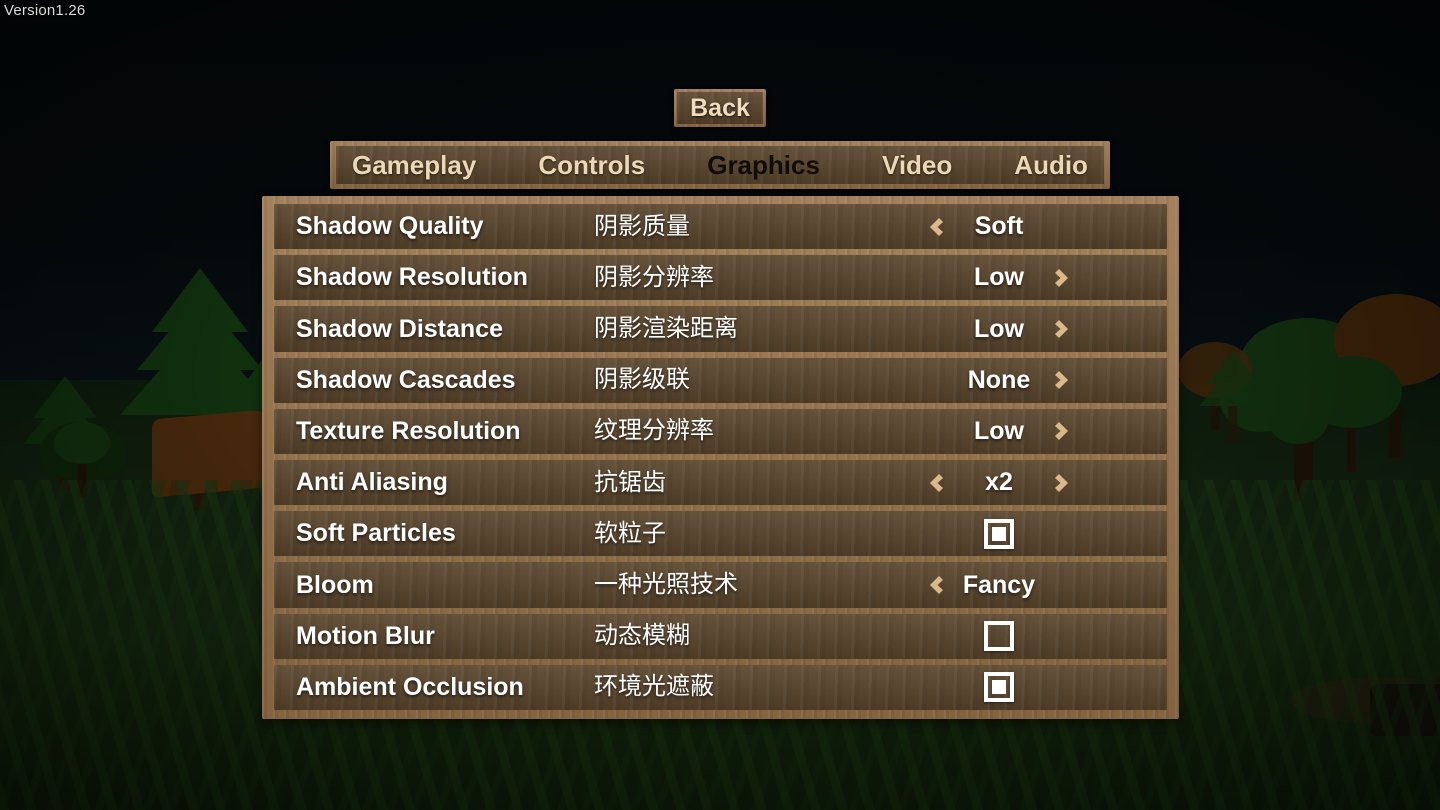 The image size is (1440, 810). What do you see at coordinates (720, 227) in the screenshot?
I see `settings-row: Shadow Quality 阴影质量 Soft` at bounding box center [720, 227].